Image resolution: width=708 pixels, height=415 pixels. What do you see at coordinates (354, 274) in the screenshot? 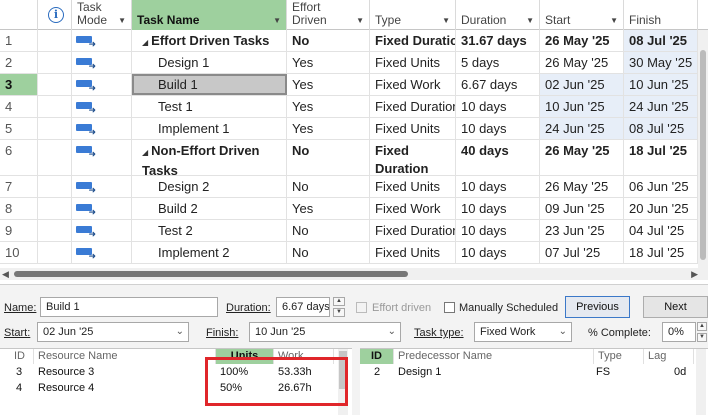
I see `horizontal-scrollbar: ◀ ▶` at bounding box center [354, 274].